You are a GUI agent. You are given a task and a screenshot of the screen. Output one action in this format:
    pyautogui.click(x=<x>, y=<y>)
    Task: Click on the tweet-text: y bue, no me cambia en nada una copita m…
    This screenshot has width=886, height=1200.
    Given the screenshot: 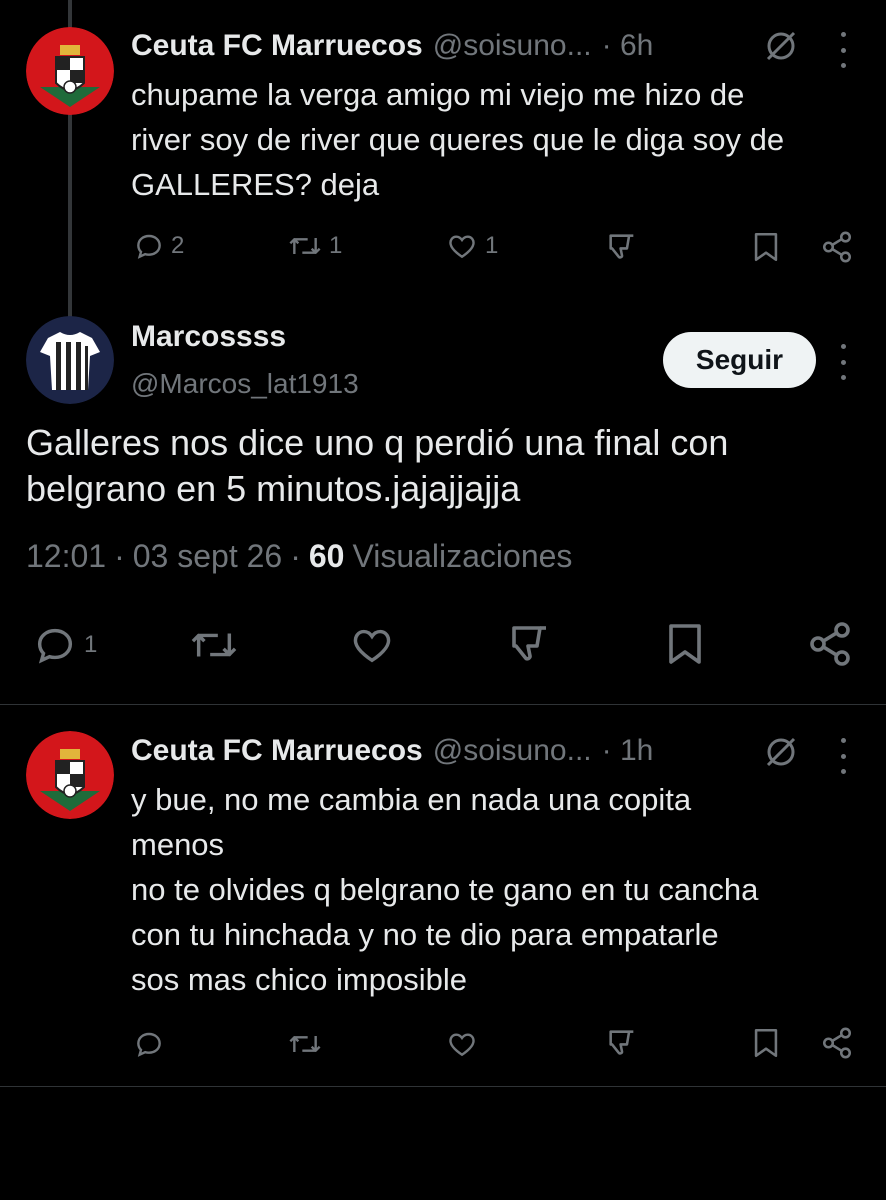 What is the action you would take?
    pyautogui.click(x=445, y=889)
    